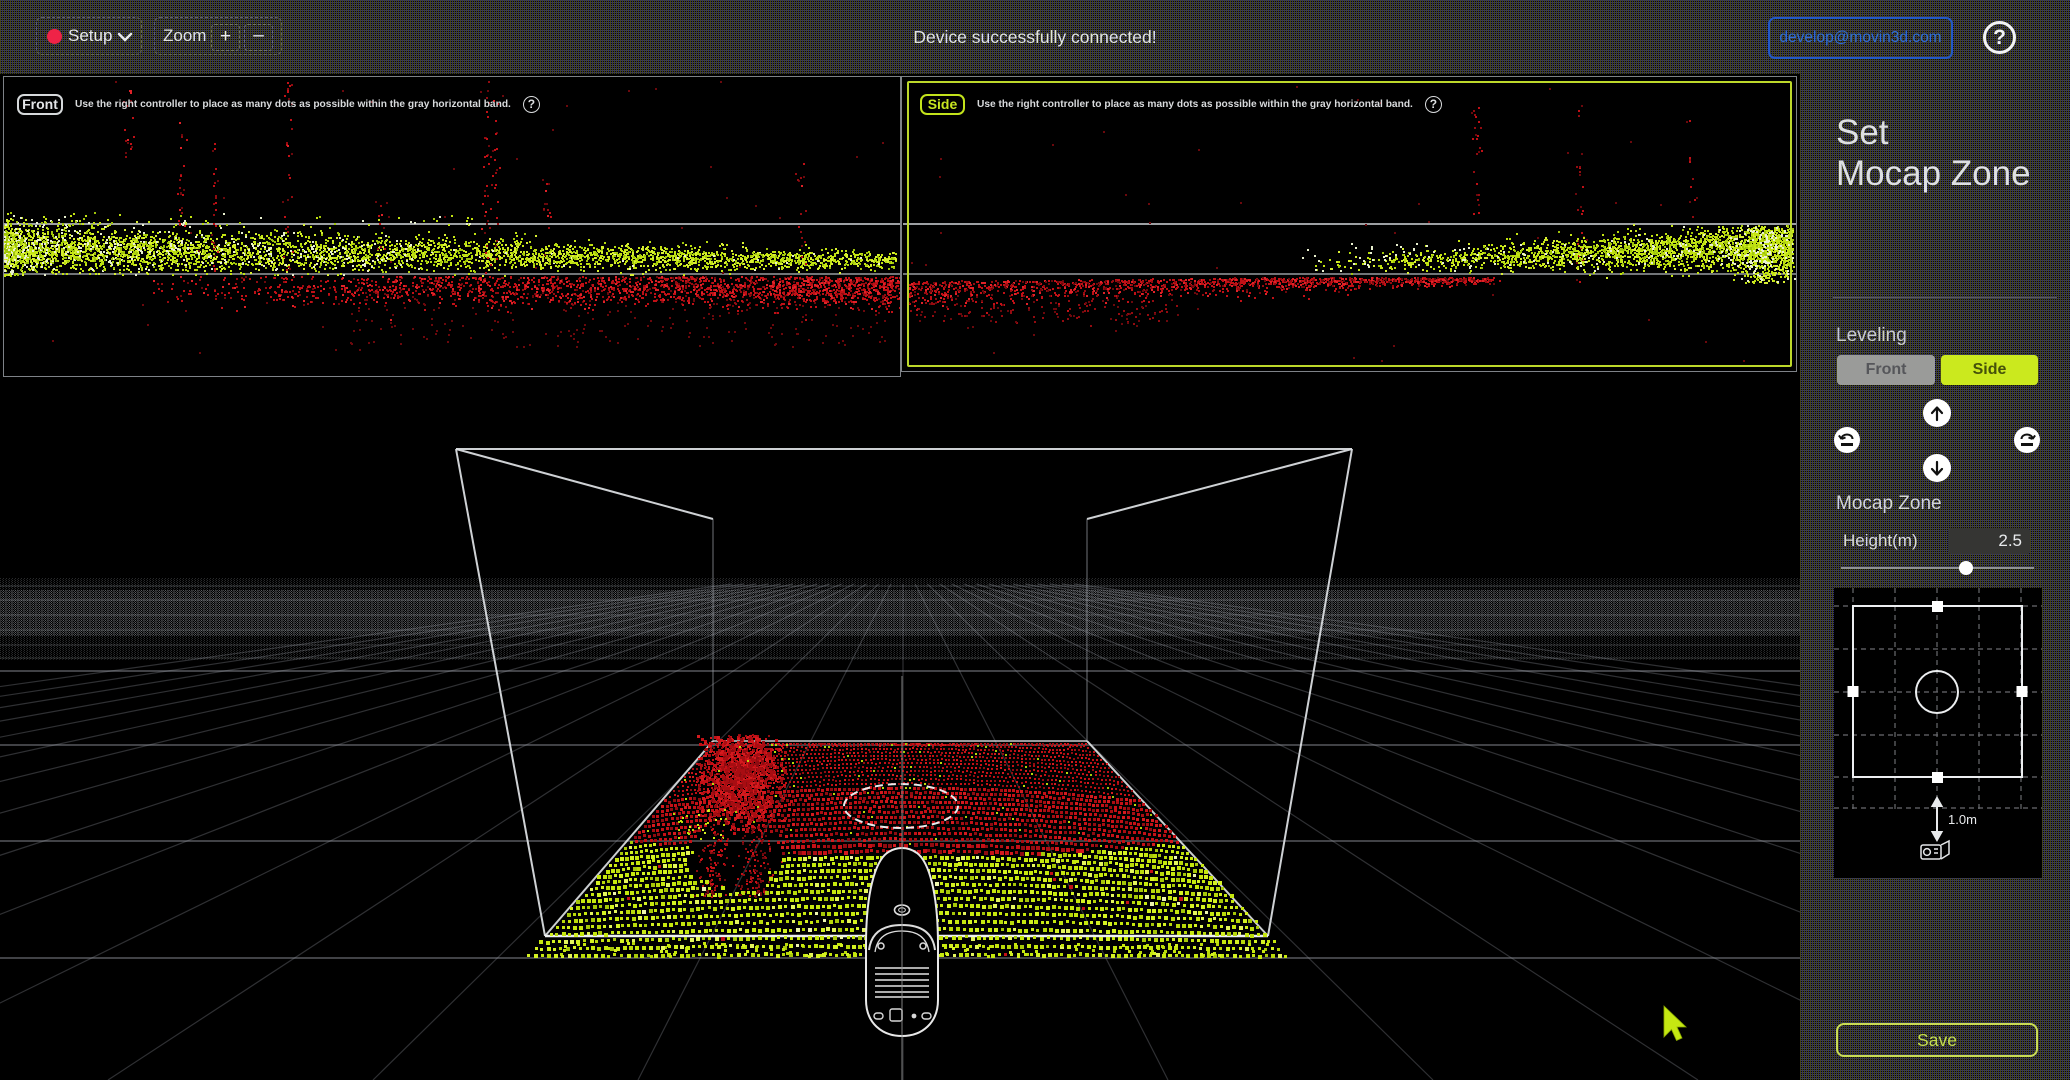  Describe the element at coordinates (1962, 819) in the screenshot. I see `svg-text: 1.0m` at that location.